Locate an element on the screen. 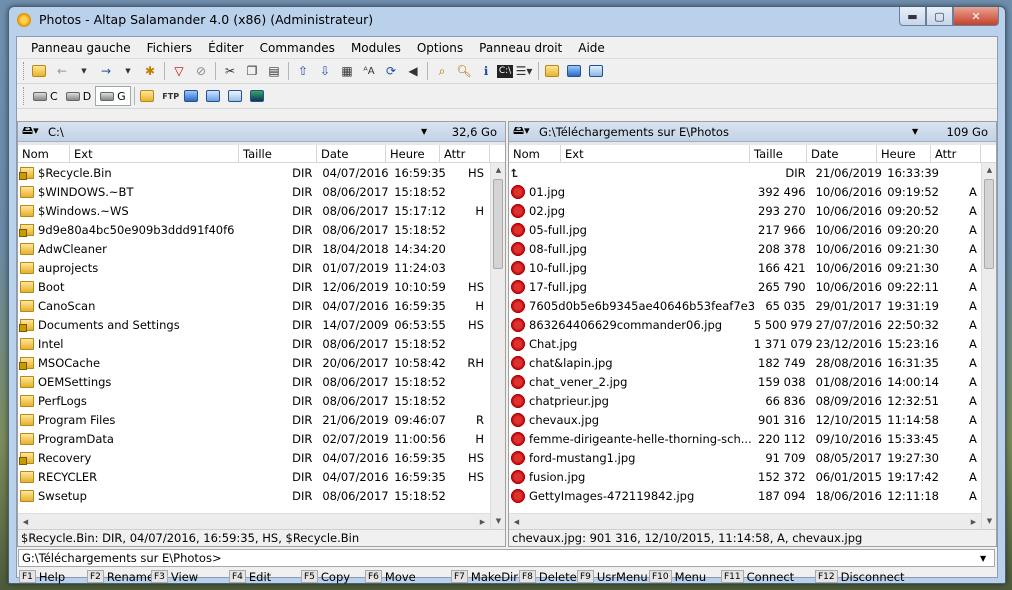  col-time: Heure is located at coordinates (413, 153).